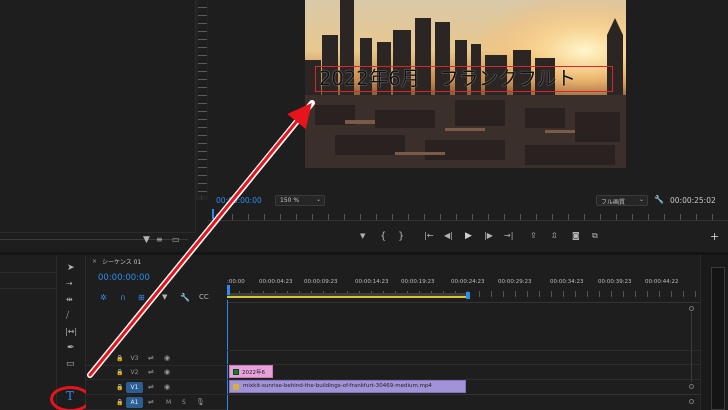 This screenshot has height=410, width=728. What do you see at coordinates (515, 282) in the screenshot?
I see `ruler-label: 00:00:29:23` at bounding box center [515, 282].